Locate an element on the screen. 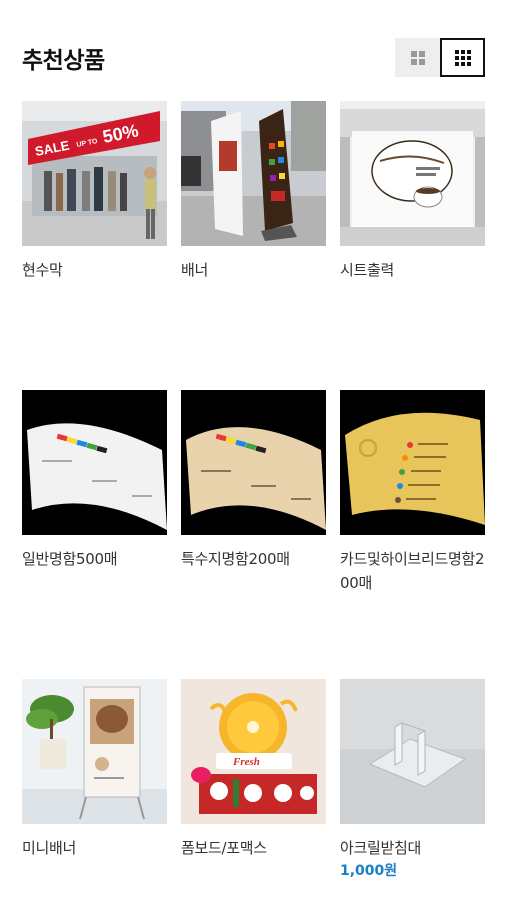  product-card: 아크릴받침대 1,000원 is located at coordinates (412, 780).